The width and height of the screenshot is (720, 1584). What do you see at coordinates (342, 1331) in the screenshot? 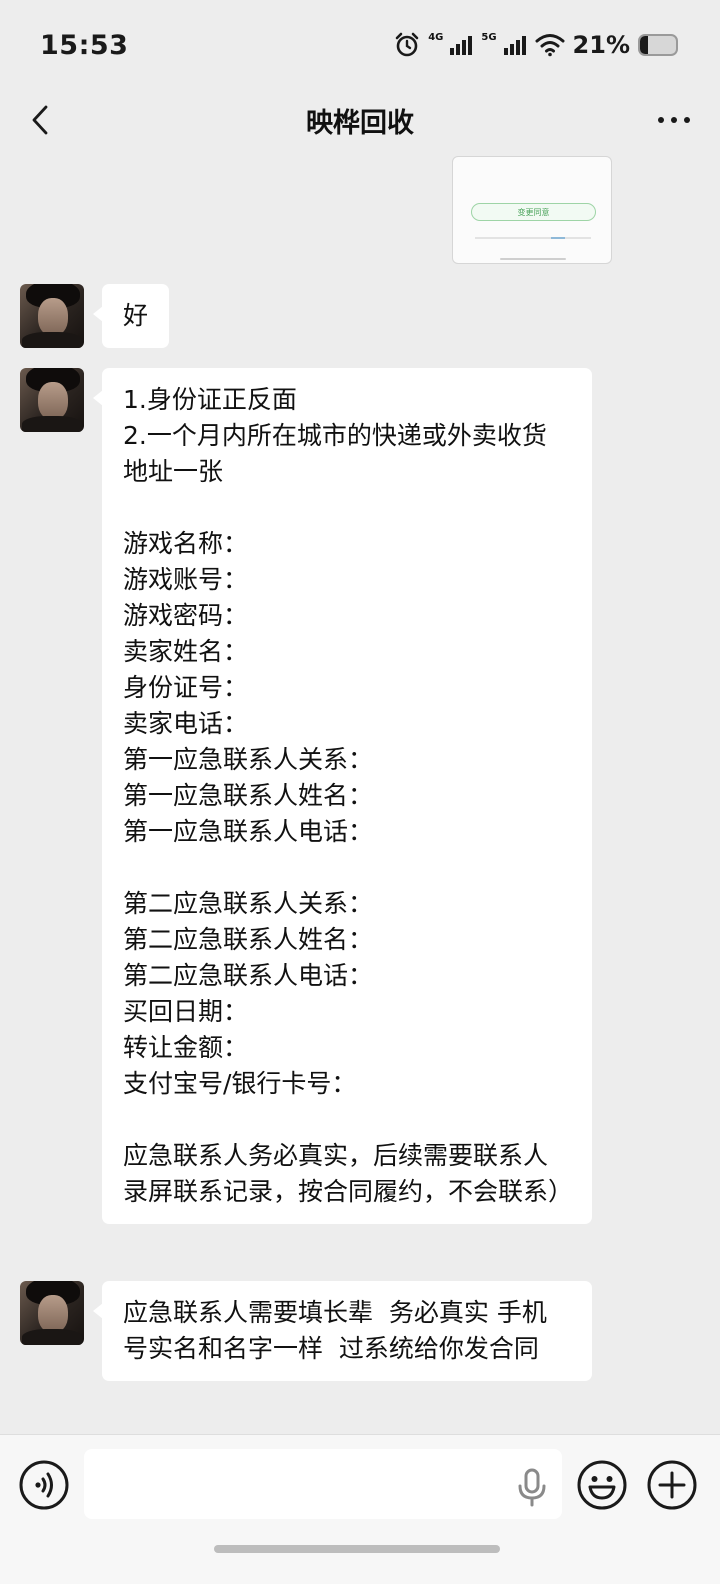
I see `message-bubble: 应急联系人需要填长辈 务必真实 手机号实名和名字一样 过系统给你发合同` at bounding box center [342, 1331].